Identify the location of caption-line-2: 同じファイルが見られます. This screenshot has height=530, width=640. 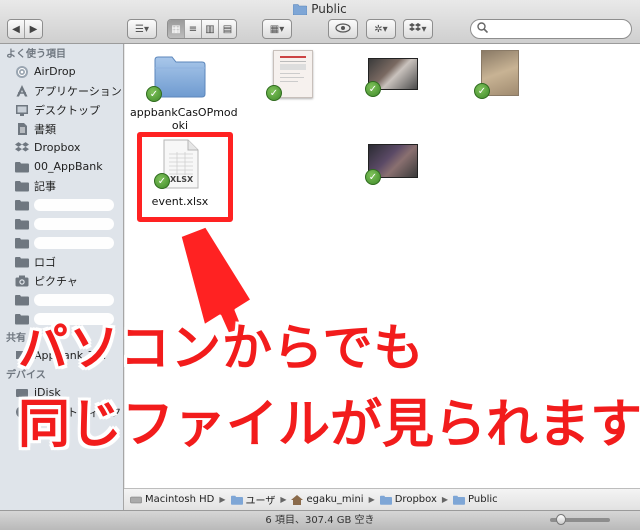
(329, 425).